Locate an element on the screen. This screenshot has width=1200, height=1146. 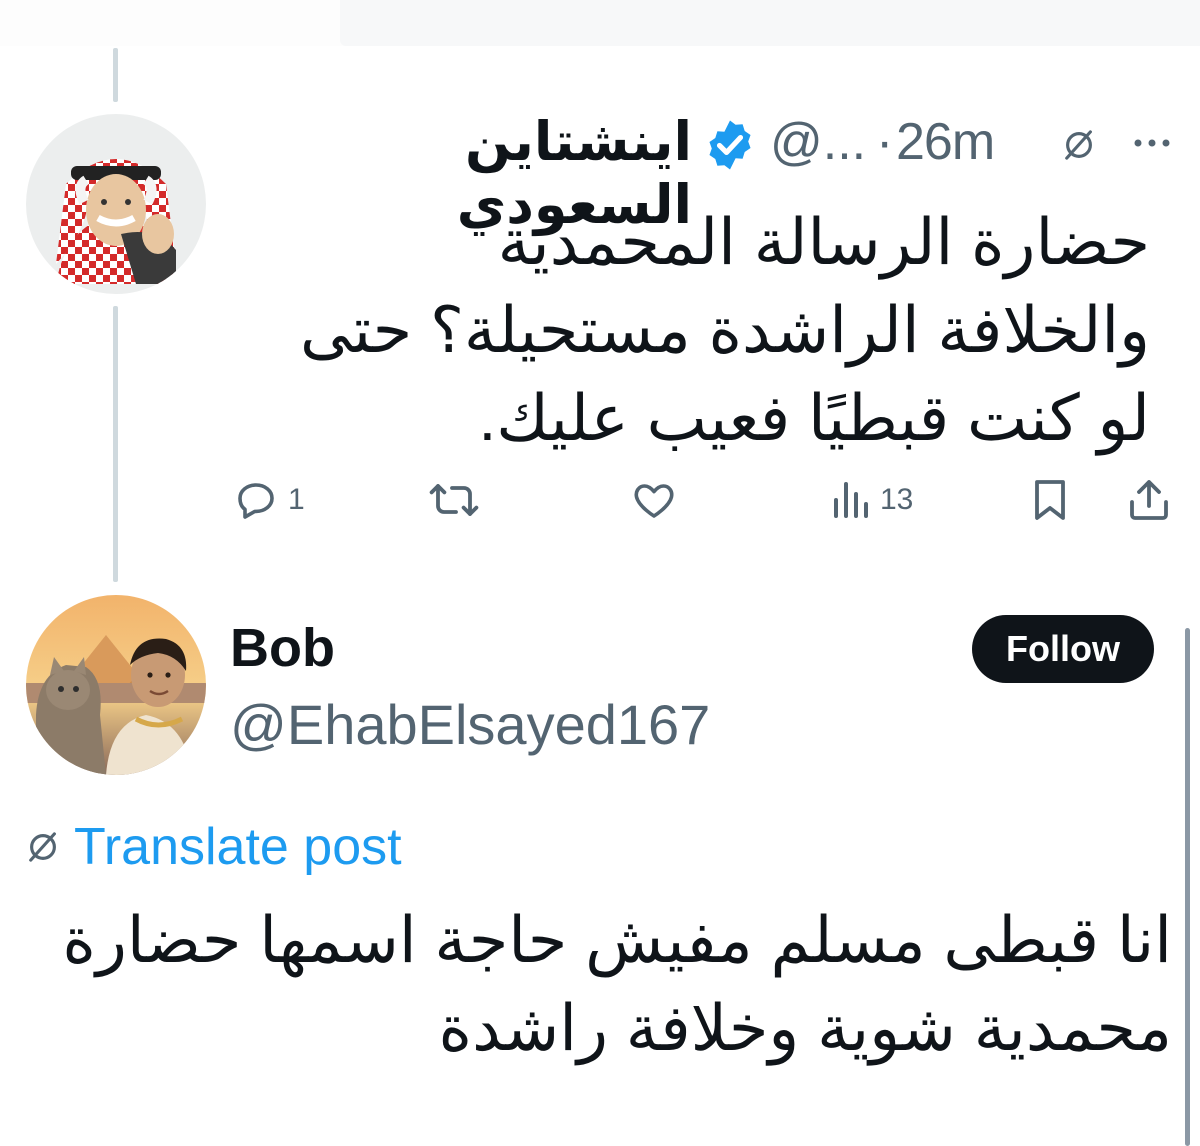
reply-count: 1 is located at coordinates (296, 499).